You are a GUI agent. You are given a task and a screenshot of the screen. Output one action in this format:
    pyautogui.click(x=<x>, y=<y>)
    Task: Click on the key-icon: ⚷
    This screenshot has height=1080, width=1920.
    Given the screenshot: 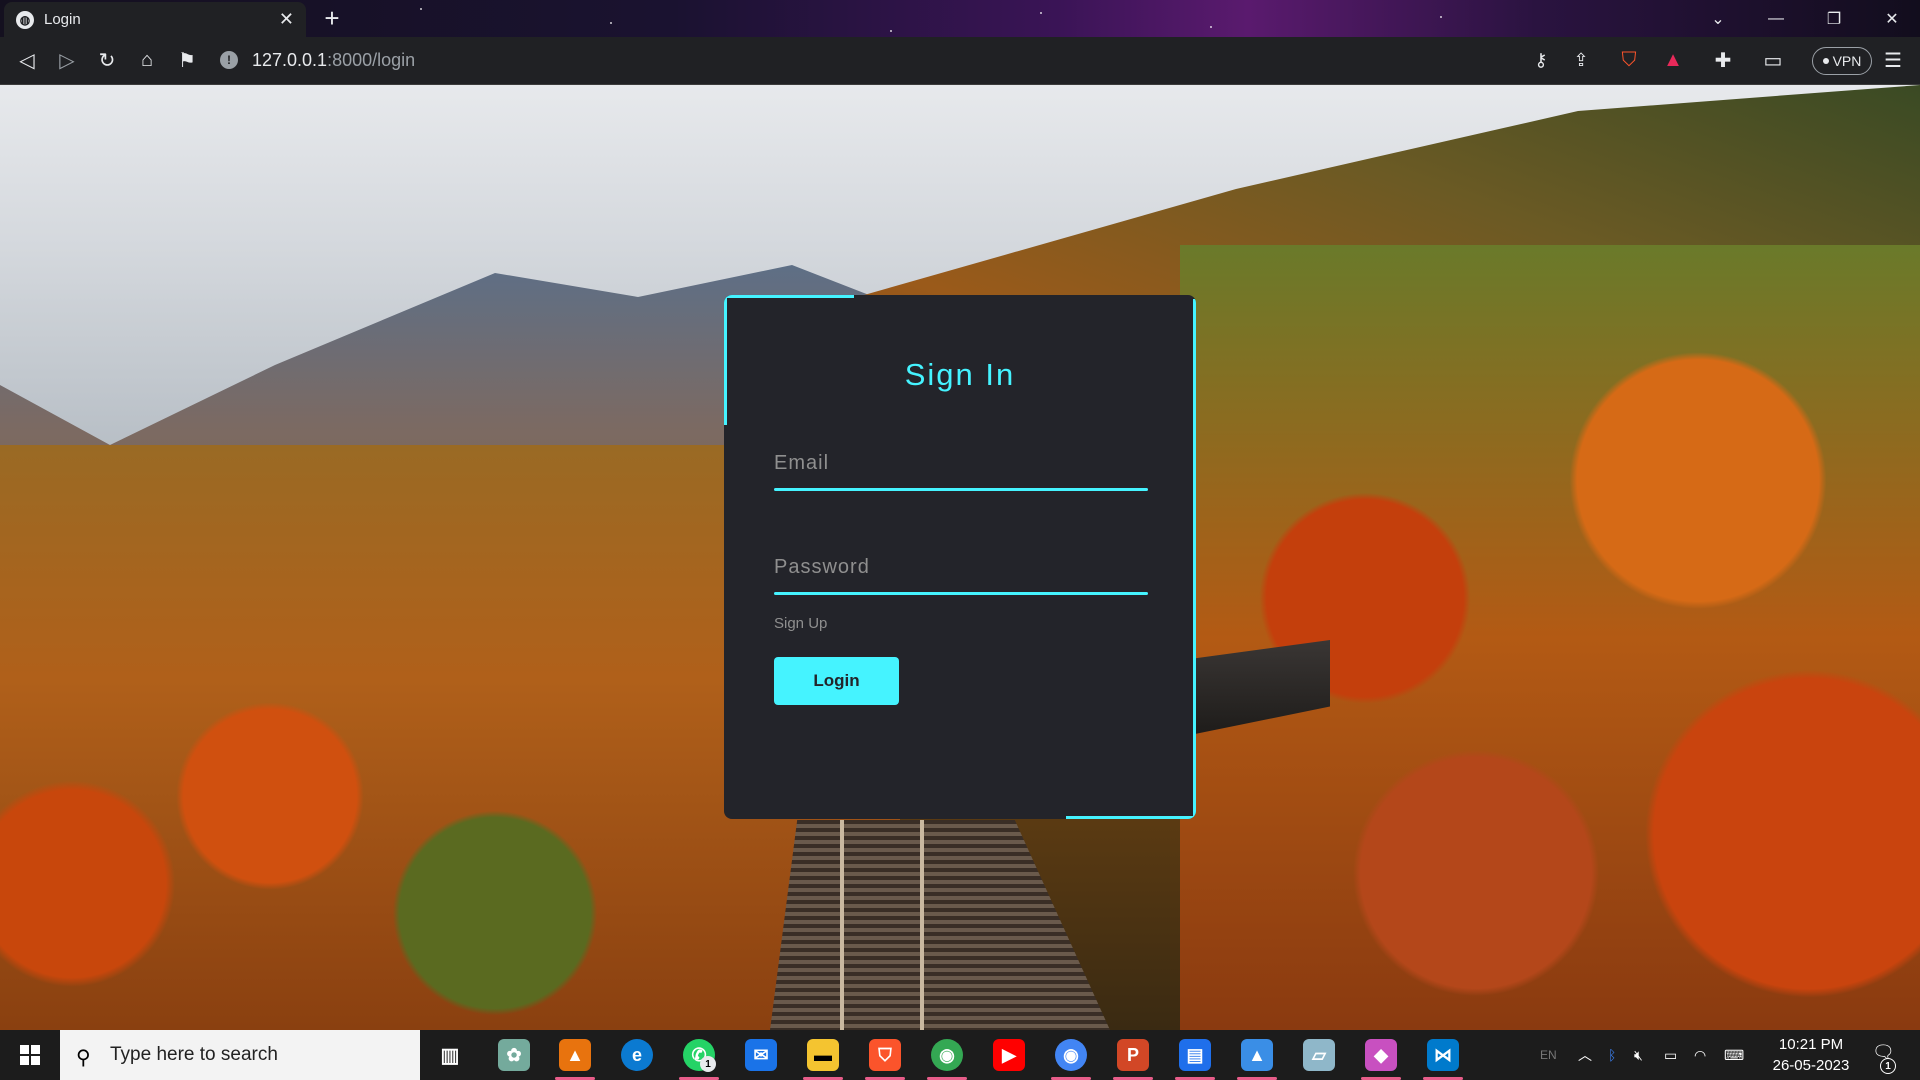 What is the action you would take?
    pyautogui.click(x=1541, y=60)
    